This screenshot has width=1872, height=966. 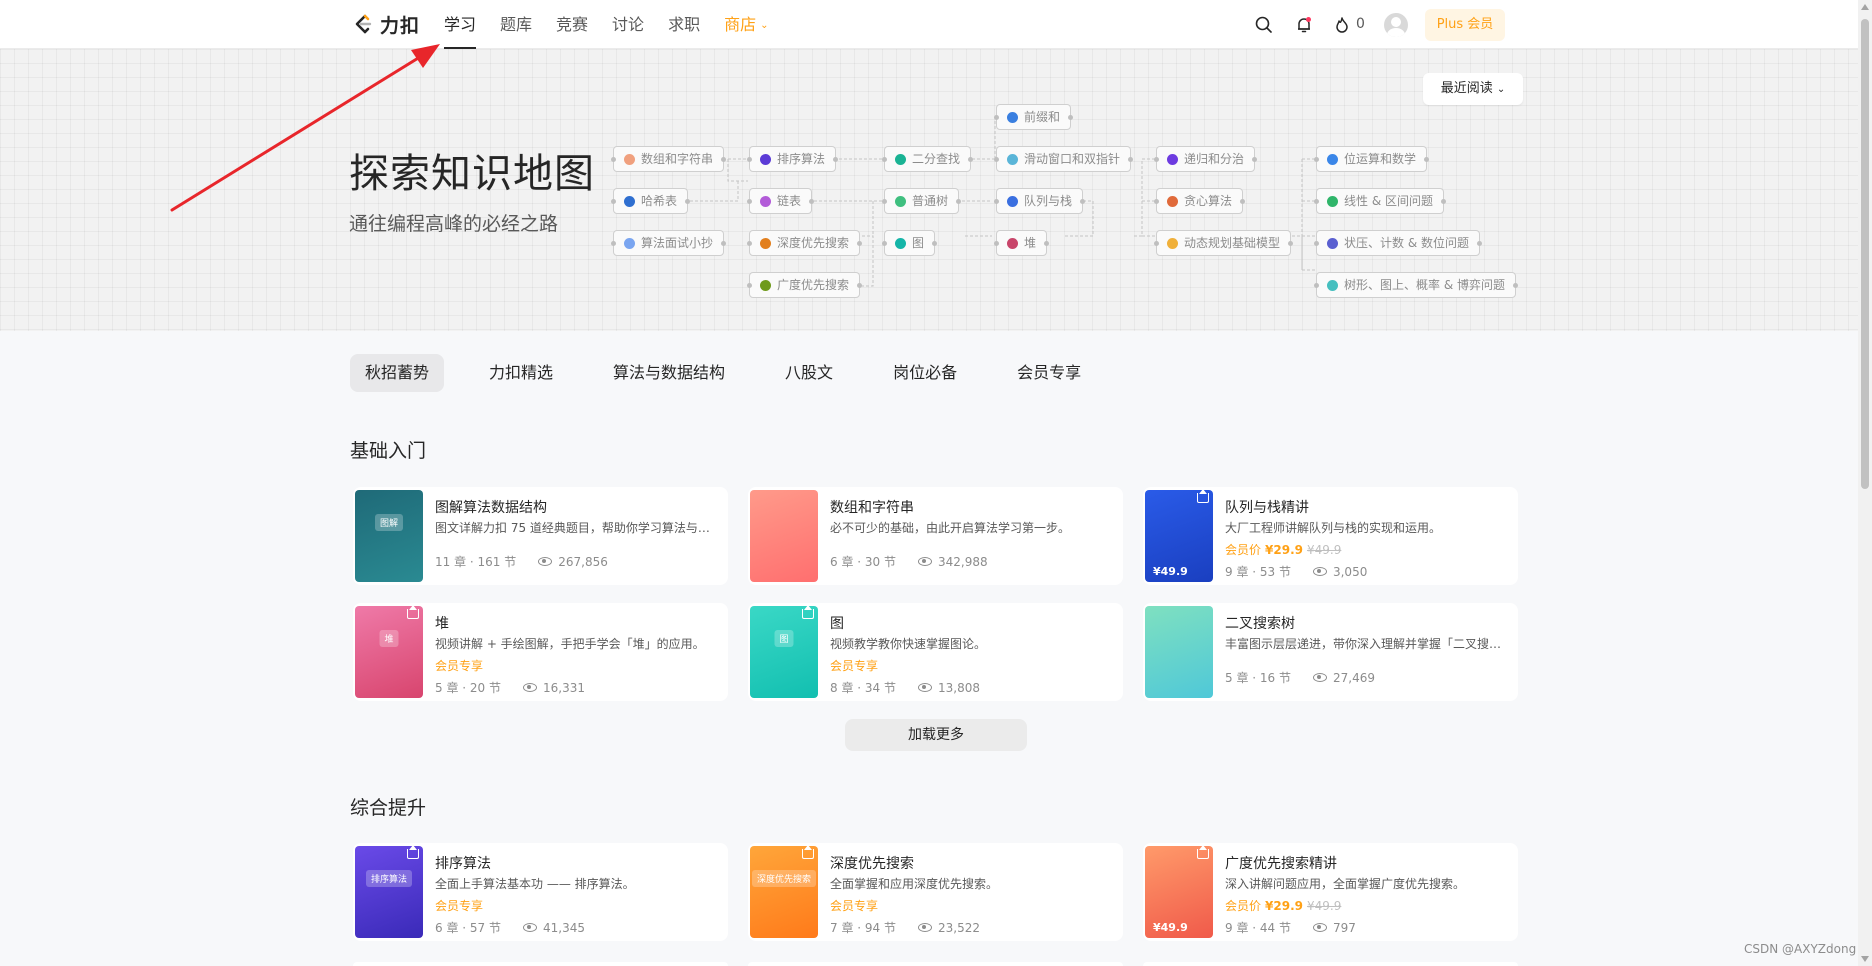 What do you see at coordinates (909, 243) in the screenshot?
I see `map-node: 图` at bounding box center [909, 243].